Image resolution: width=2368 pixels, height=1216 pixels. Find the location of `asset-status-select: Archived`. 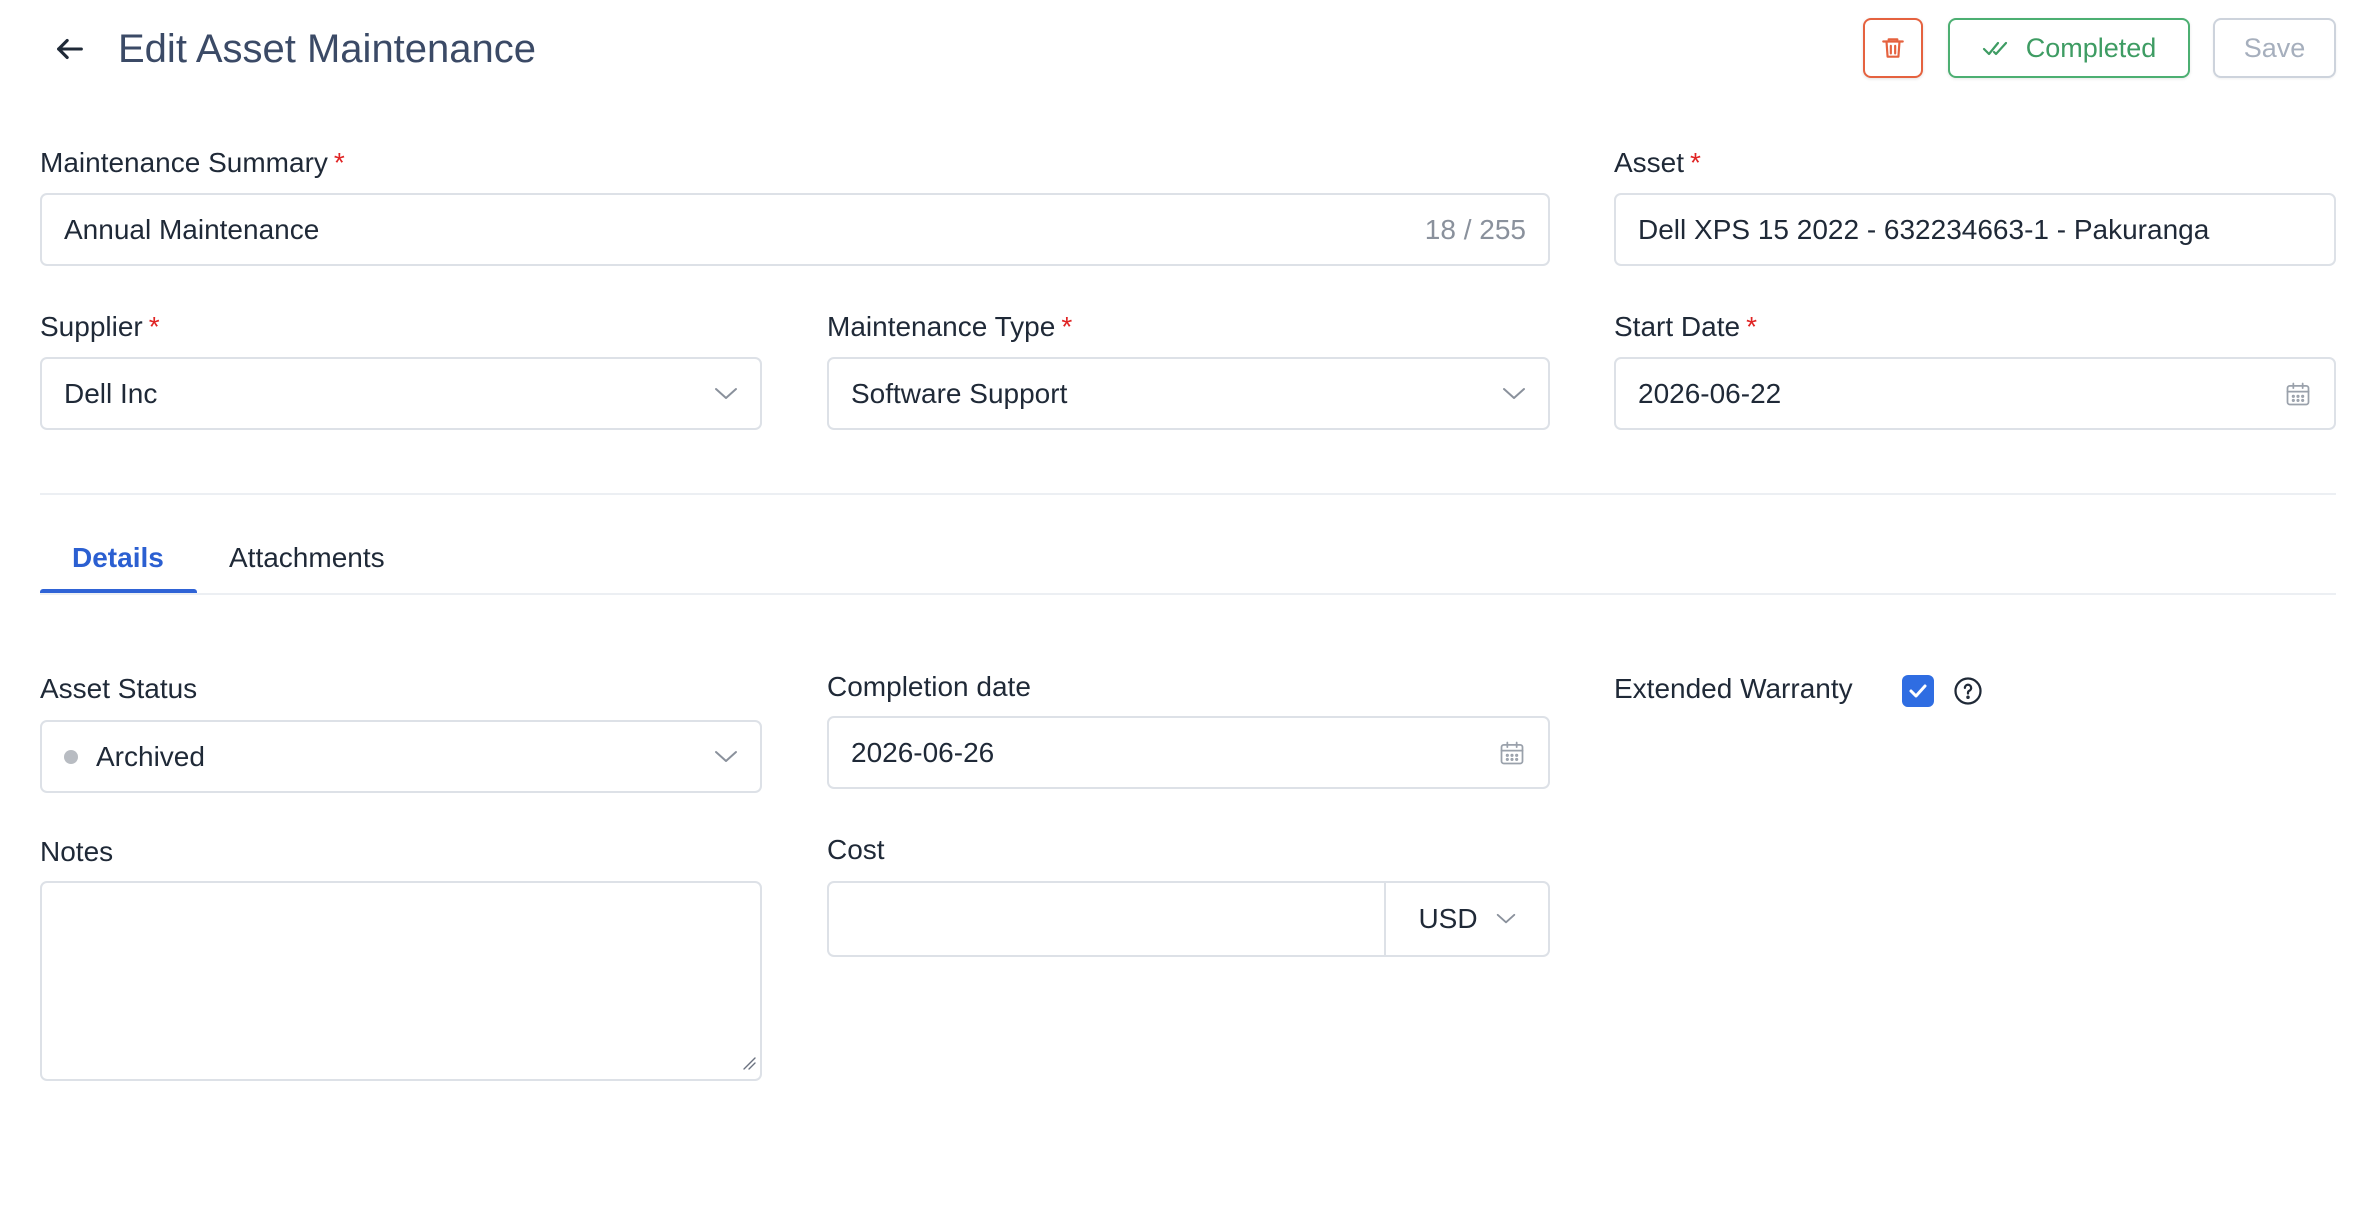

asset-status-select: Archived is located at coordinates (401, 756).